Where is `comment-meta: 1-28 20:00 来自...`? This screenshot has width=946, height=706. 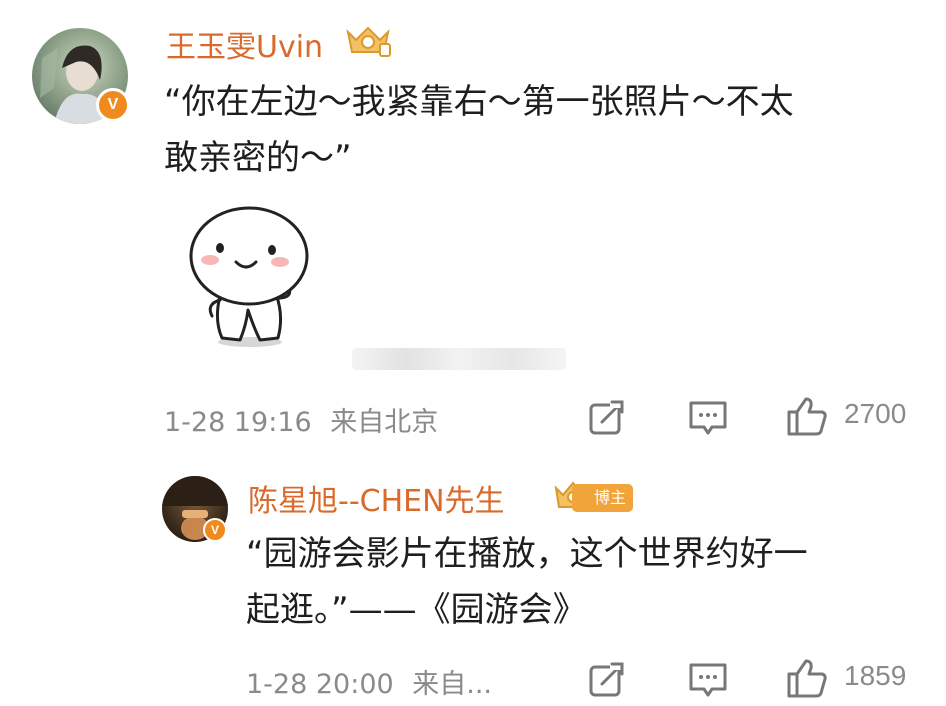 comment-meta: 1-28 20:00 来自... is located at coordinates (369, 681).